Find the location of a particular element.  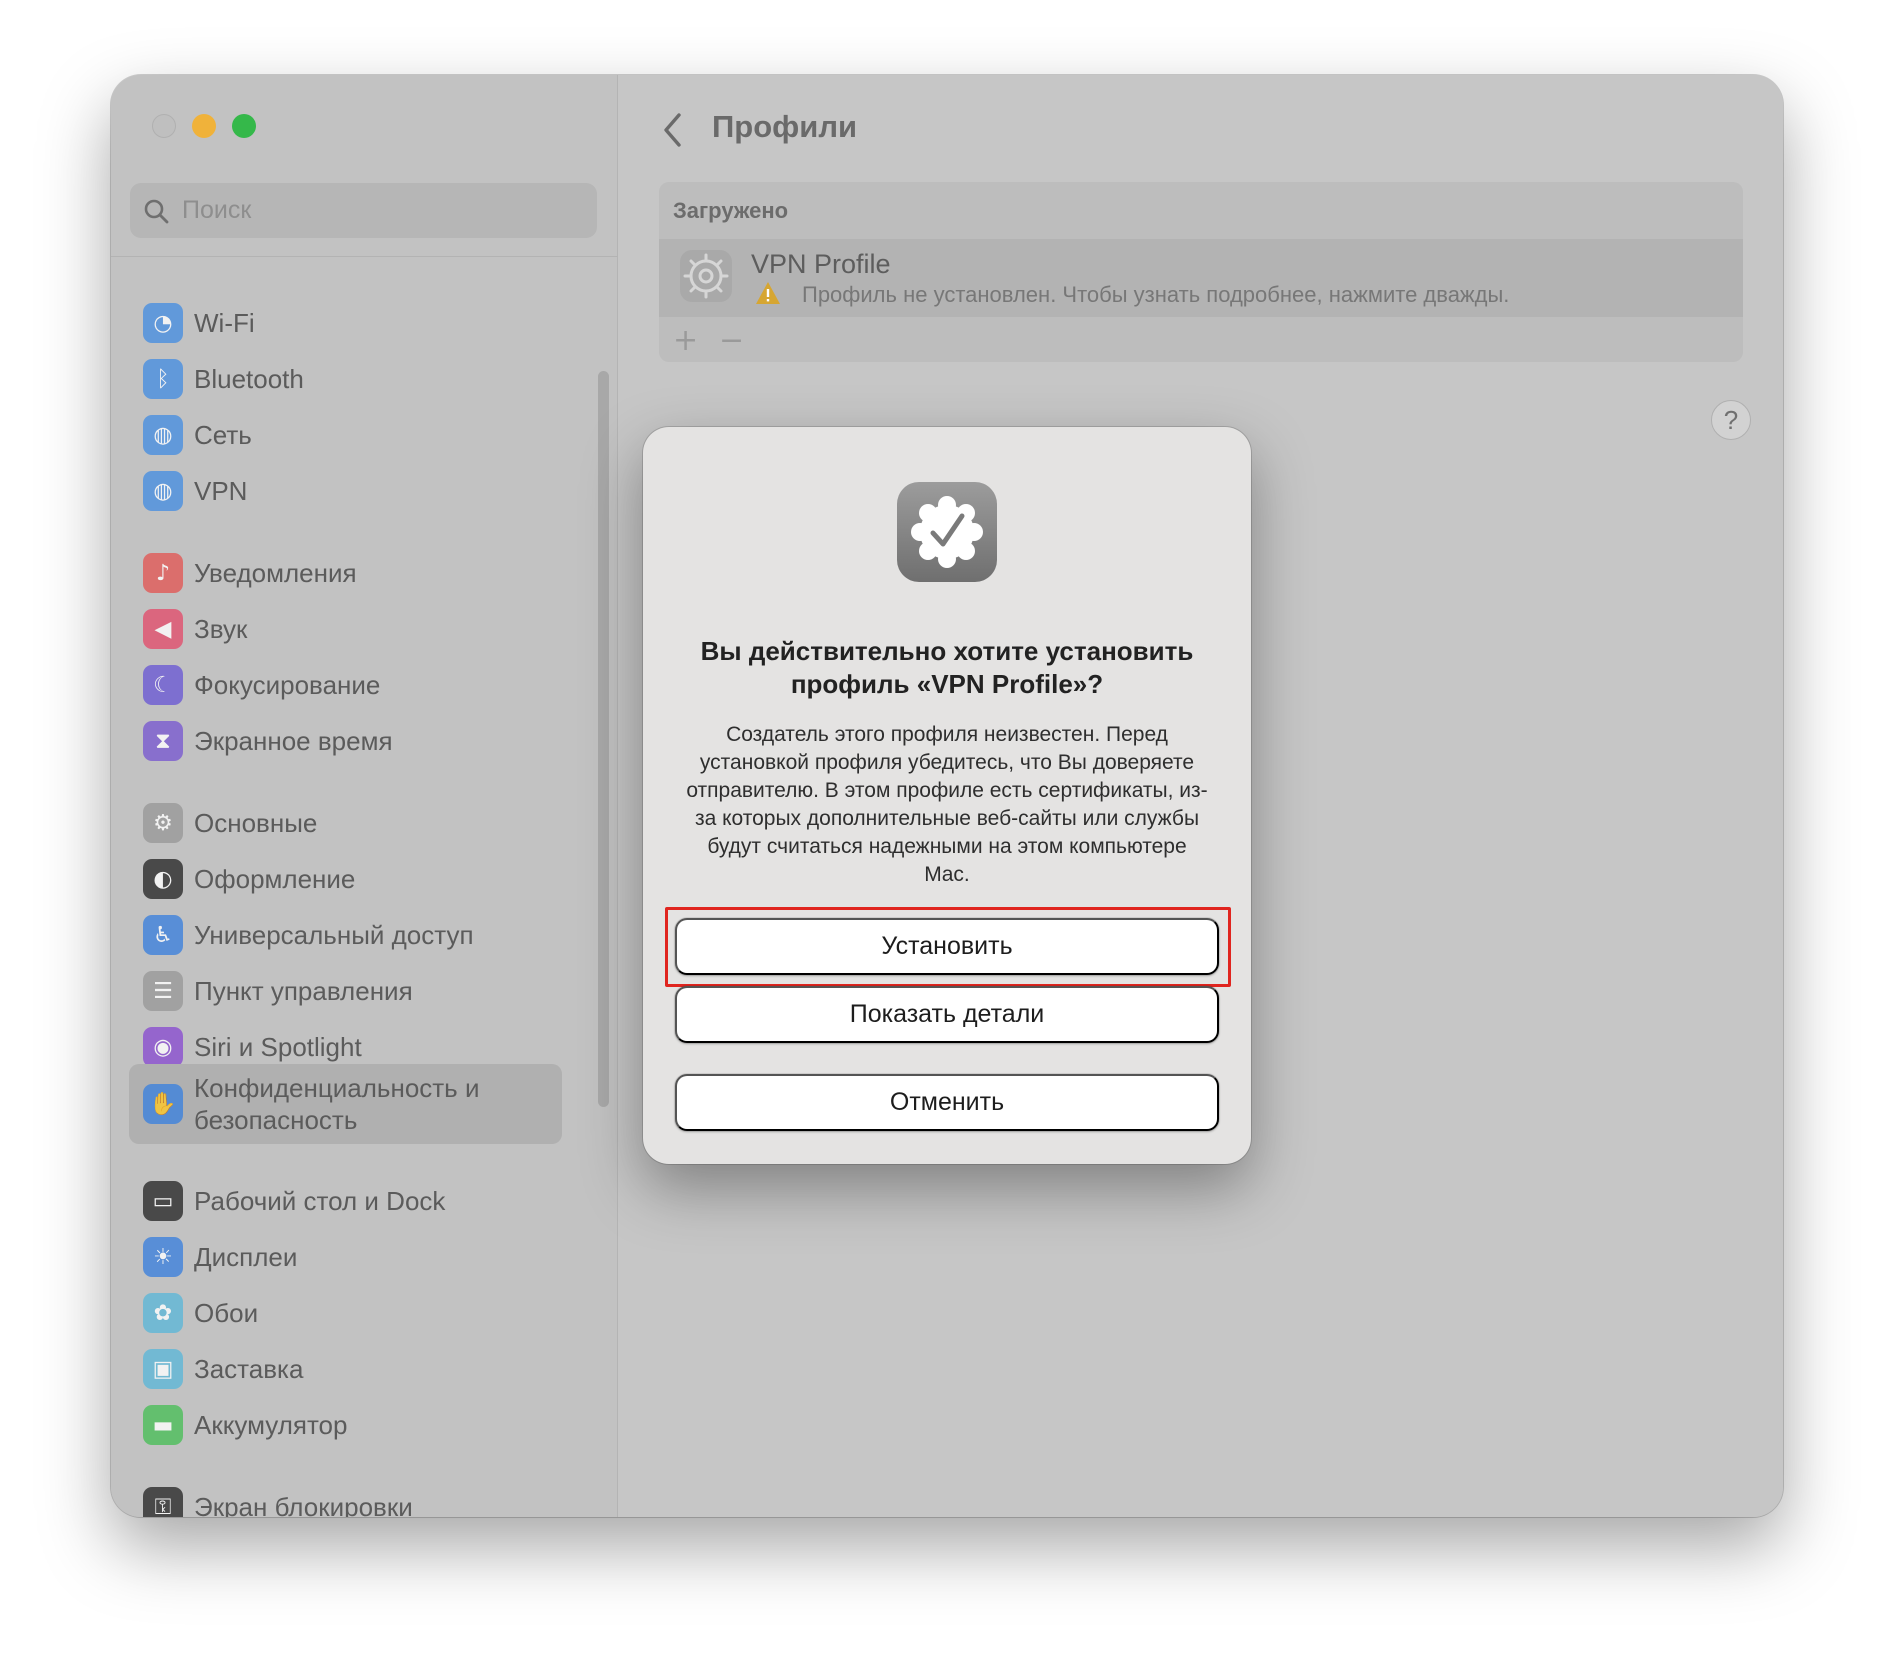

help-button: ? is located at coordinates (1731, 420).